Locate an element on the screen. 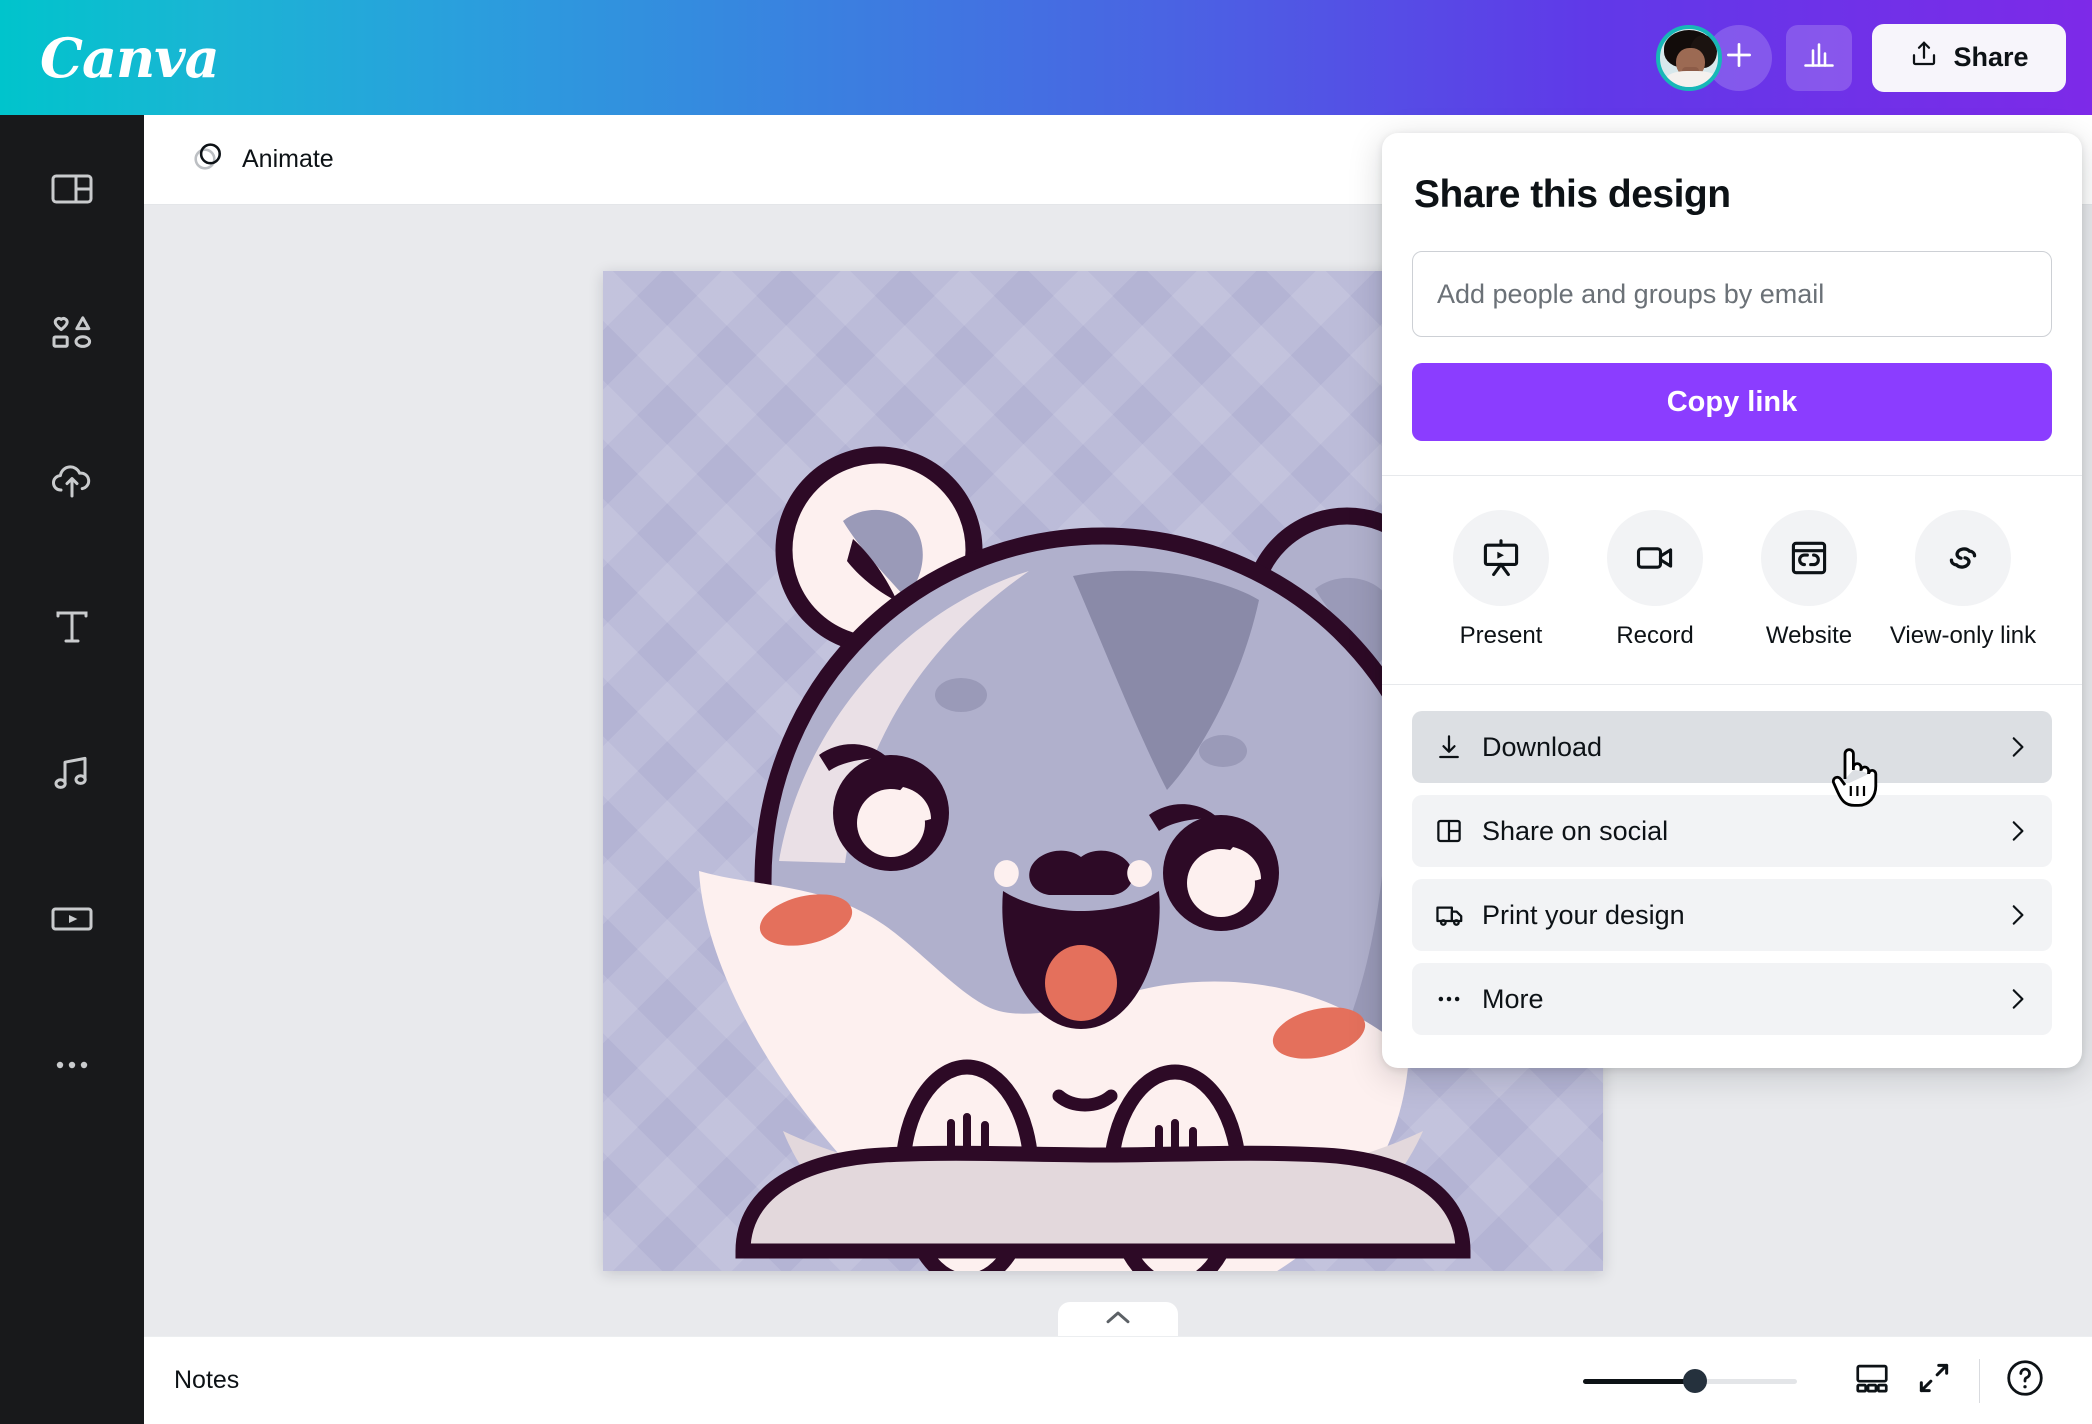  plus-icon is located at coordinates (1739, 57).